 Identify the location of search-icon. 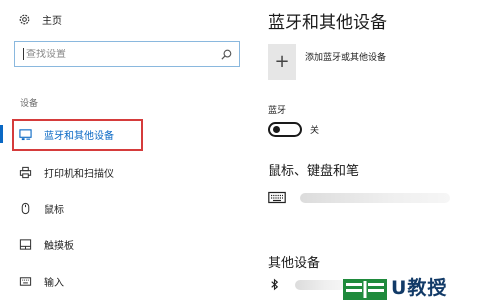
(226, 54).